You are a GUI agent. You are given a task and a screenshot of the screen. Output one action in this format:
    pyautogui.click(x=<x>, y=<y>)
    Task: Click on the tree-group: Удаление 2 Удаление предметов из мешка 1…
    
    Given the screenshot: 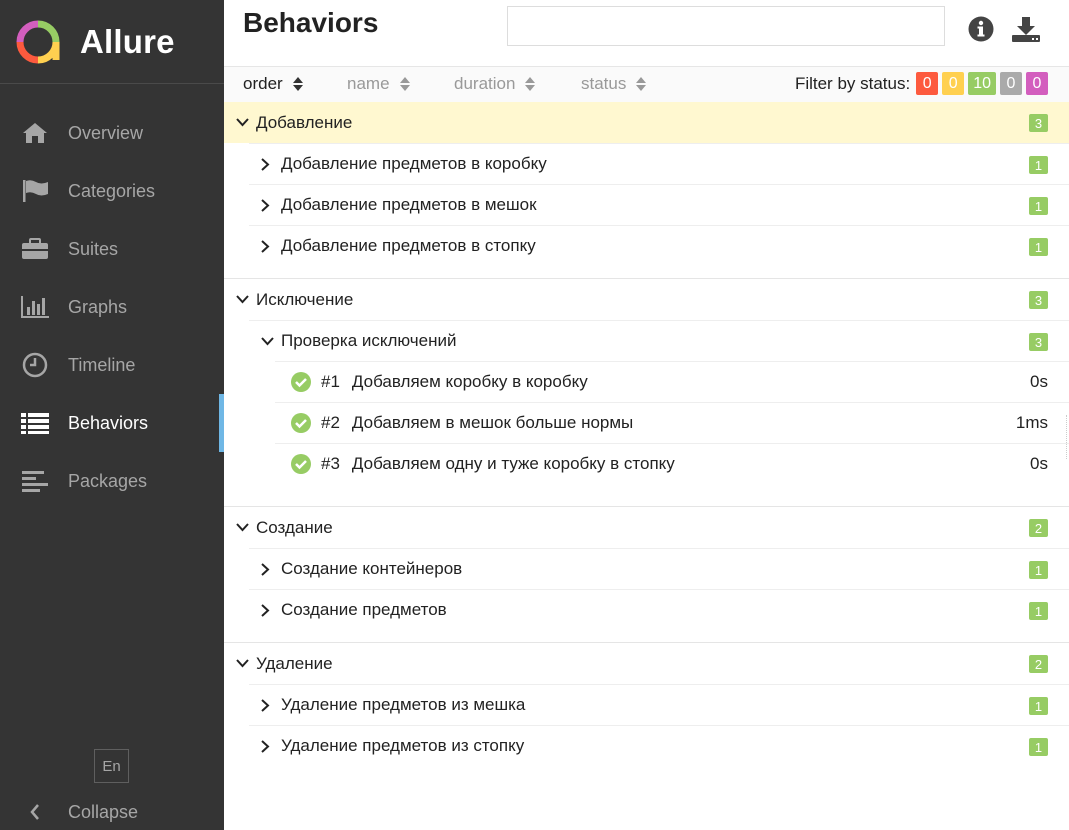 What is the action you would take?
    pyautogui.click(x=646, y=710)
    